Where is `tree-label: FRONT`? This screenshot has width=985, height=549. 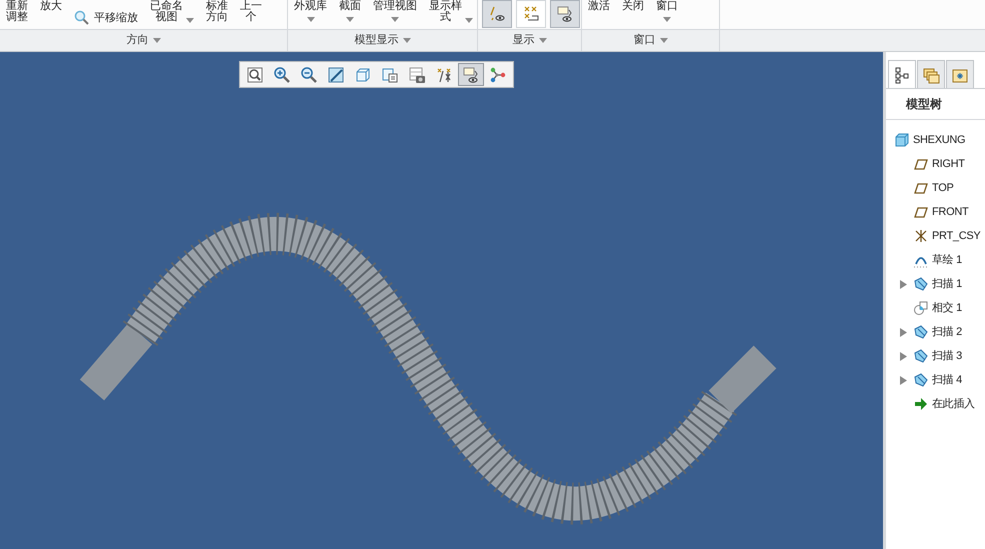
tree-label: FRONT is located at coordinates (950, 212).